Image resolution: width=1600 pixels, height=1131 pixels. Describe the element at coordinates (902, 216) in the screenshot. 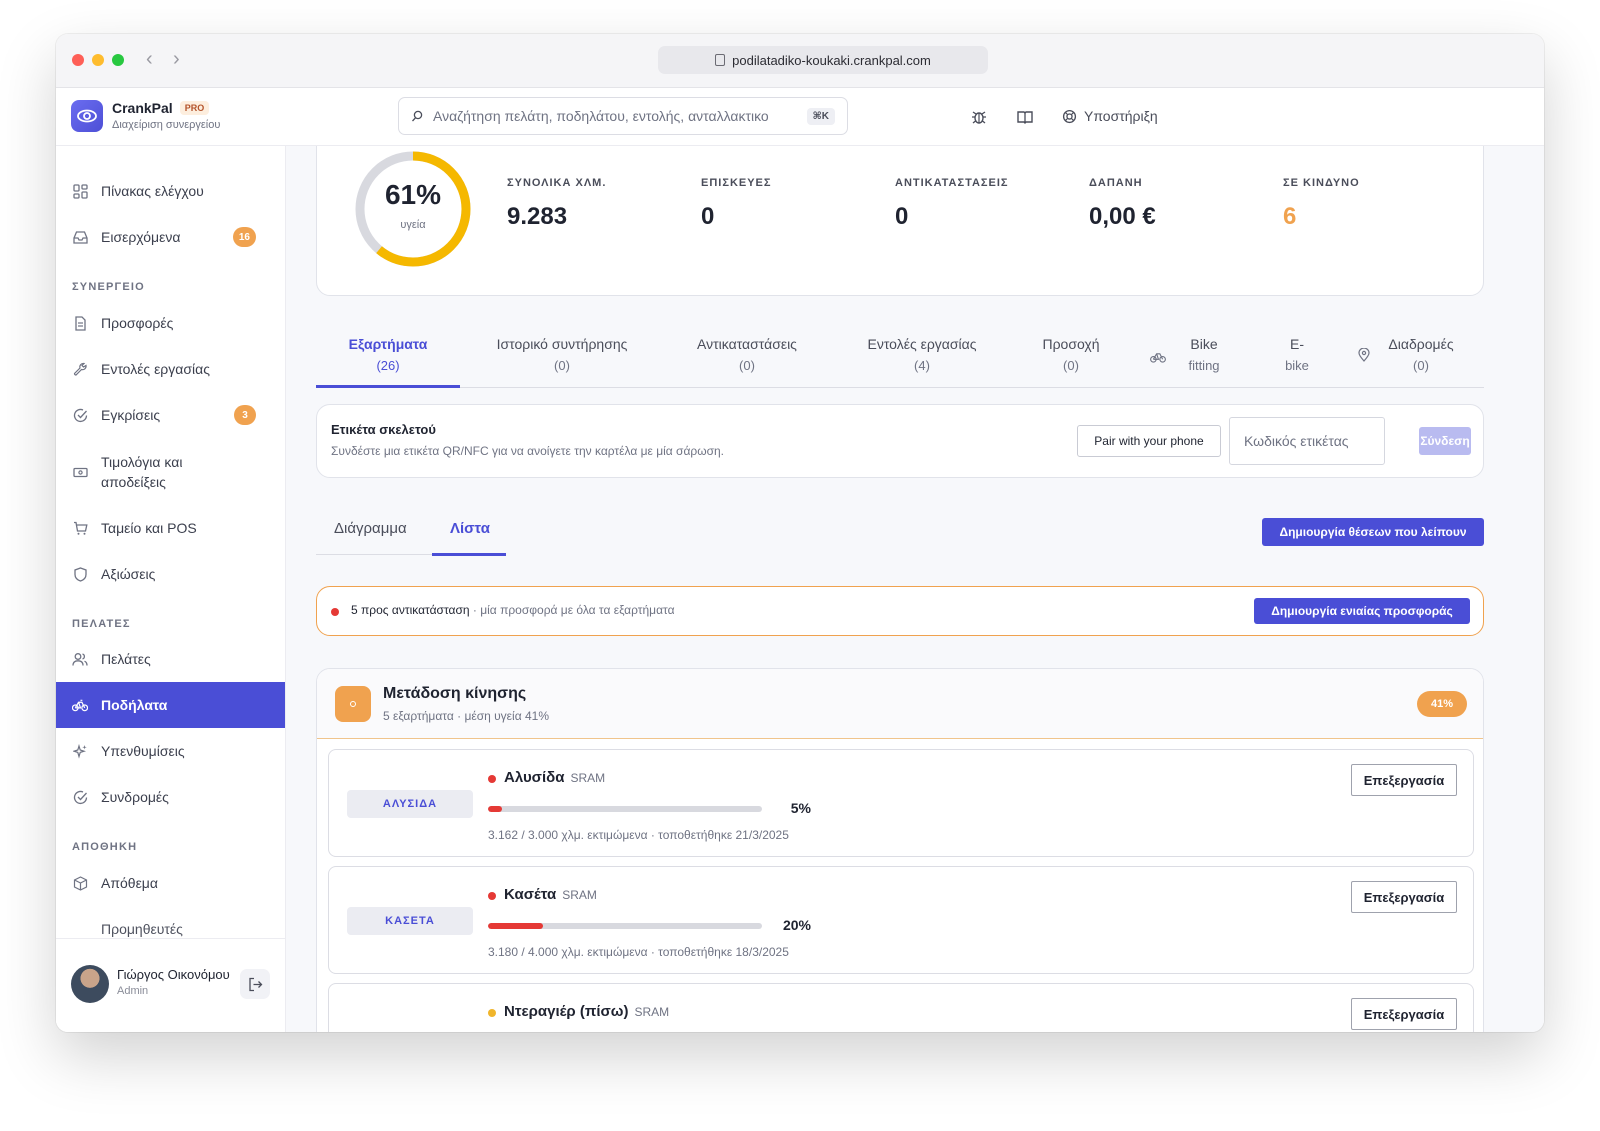

I see `stat-value: 0` at that location.